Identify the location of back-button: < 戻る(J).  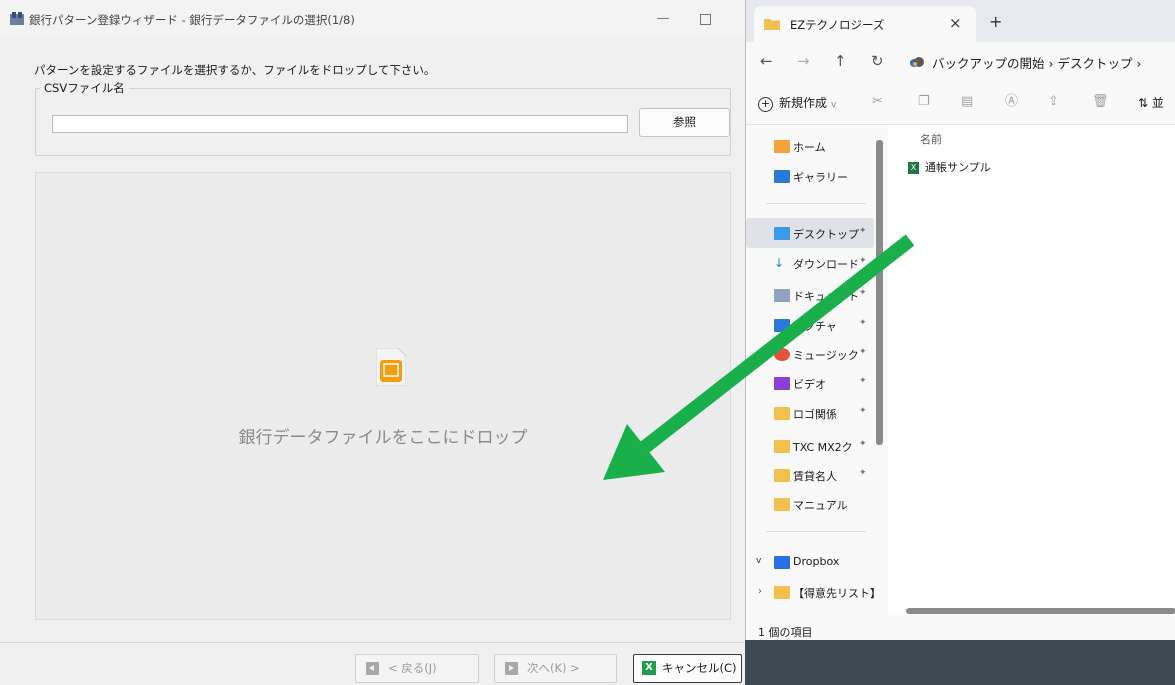
(417, 668).